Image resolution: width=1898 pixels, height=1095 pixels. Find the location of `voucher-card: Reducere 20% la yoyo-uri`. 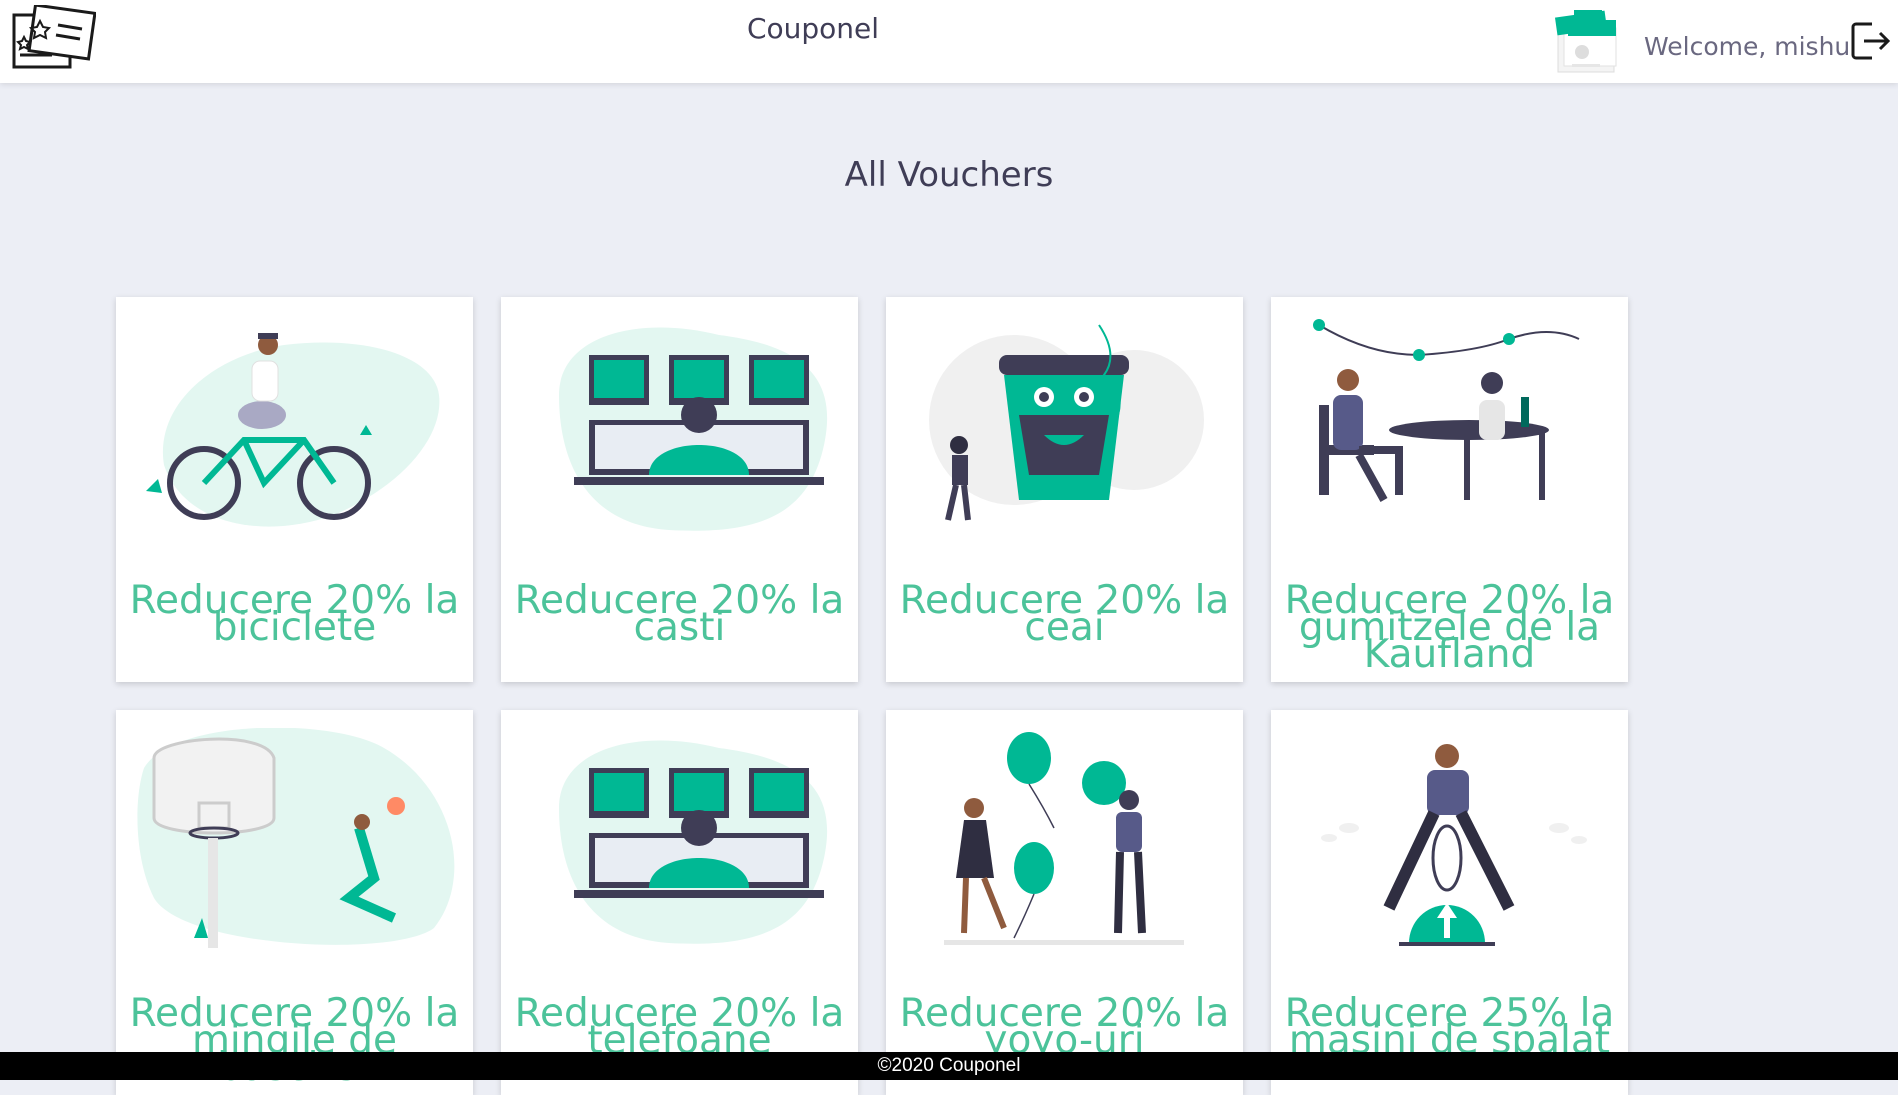

voucher-card: Reducere 20% la yoyo-uri is located at coordinates (1064, 902).